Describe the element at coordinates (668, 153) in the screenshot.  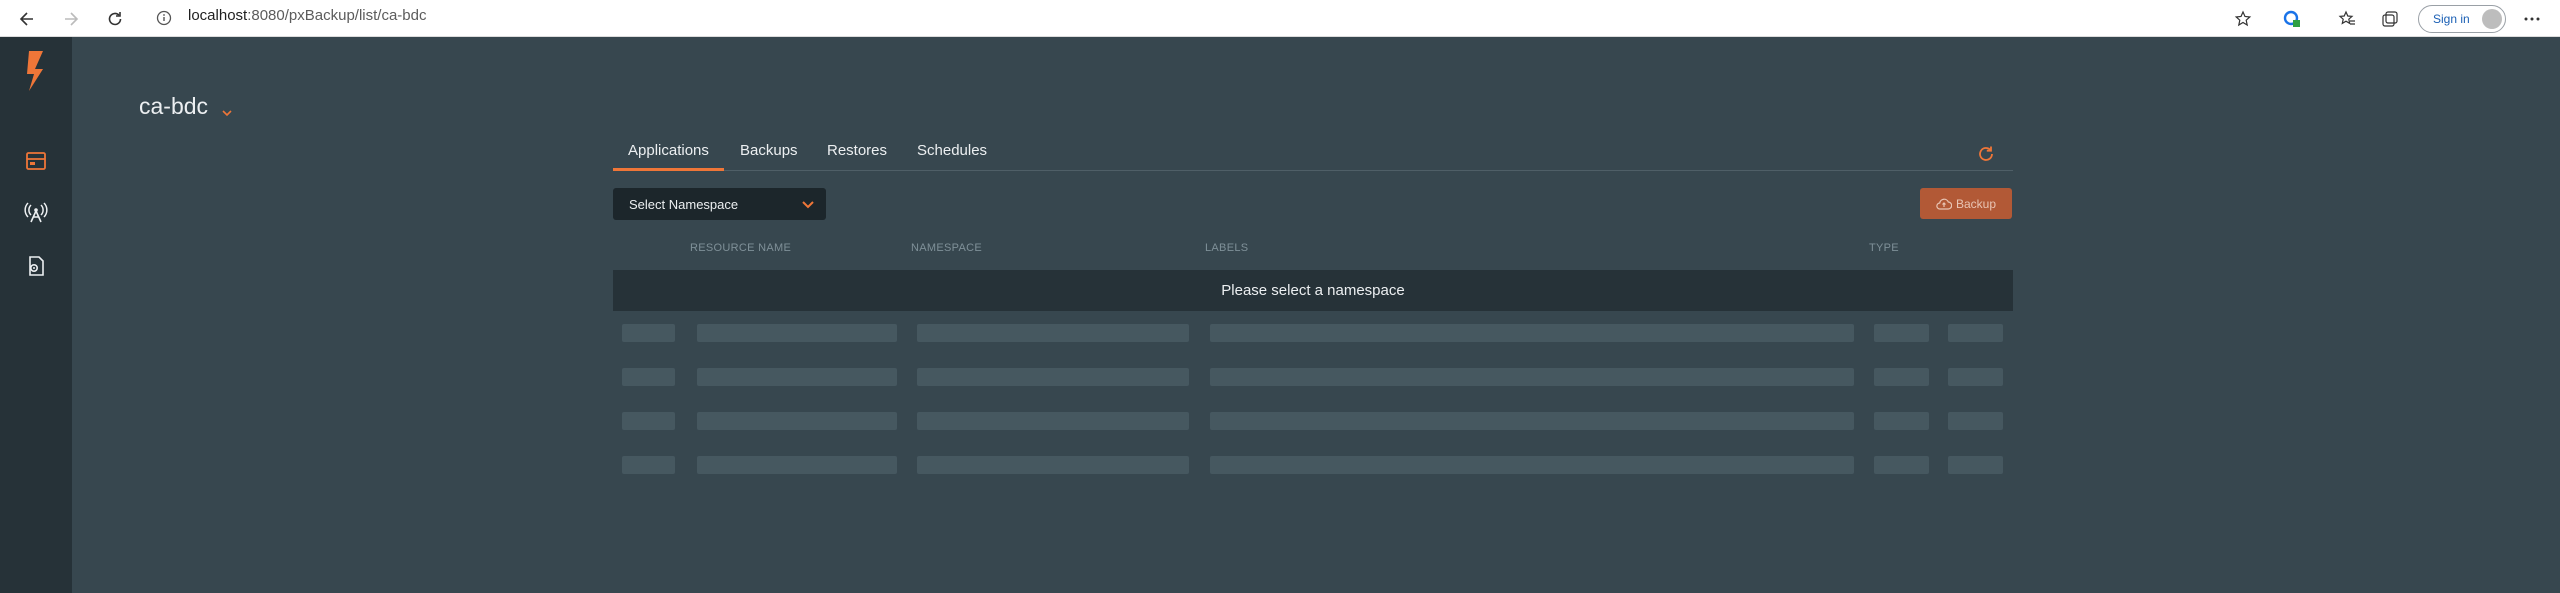
I see `tab-applications: Applications` at that location.